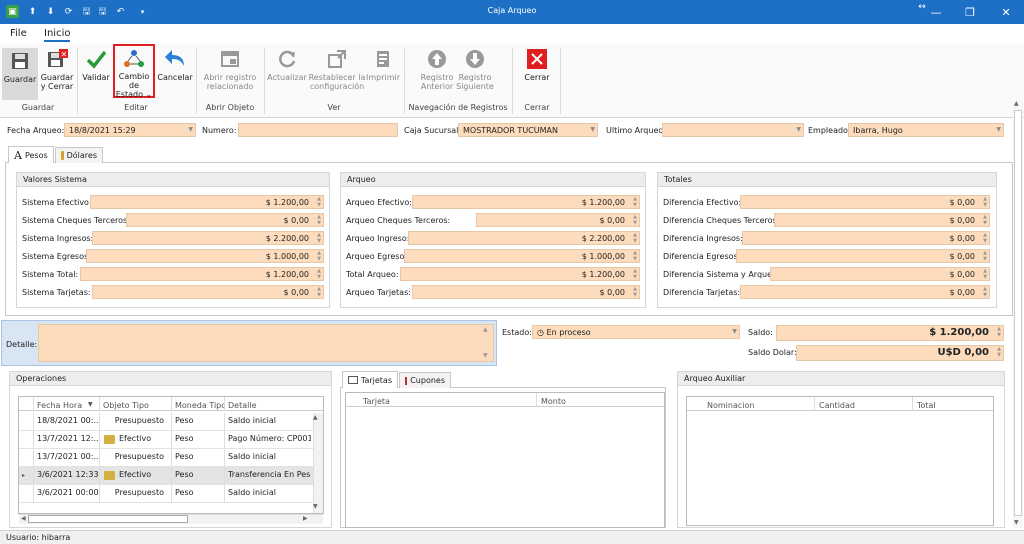 This screenshot has width=1024, height=544. Describe the element at coordinates (890, 333) in the screenshot. I see `saldo-field: $ 1.200,00 ▲ ▼` at that location.